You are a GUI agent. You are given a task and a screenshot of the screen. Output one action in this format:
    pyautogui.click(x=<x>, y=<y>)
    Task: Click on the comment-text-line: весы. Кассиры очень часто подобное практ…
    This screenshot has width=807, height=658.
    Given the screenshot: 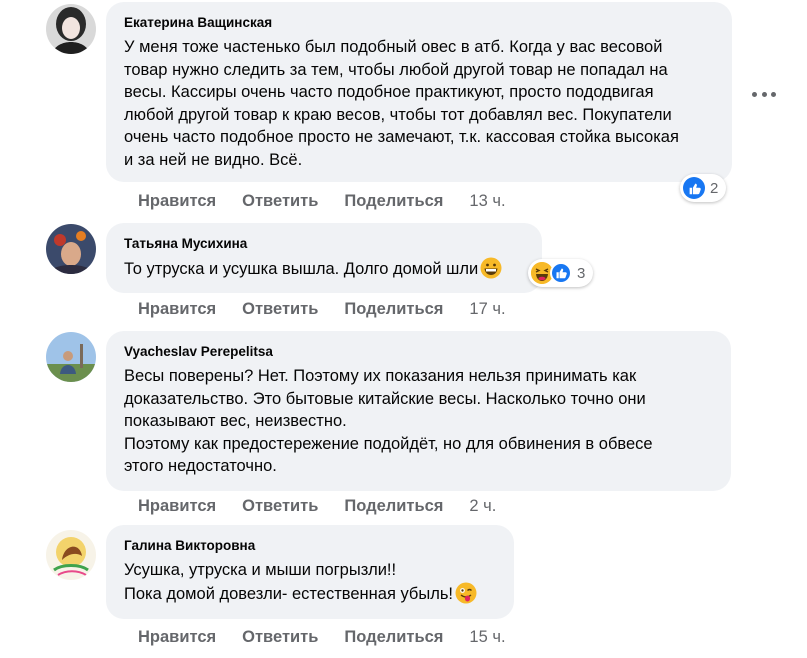 What is the action you would take?
    pyautogui.click(x=389, y=92)
    